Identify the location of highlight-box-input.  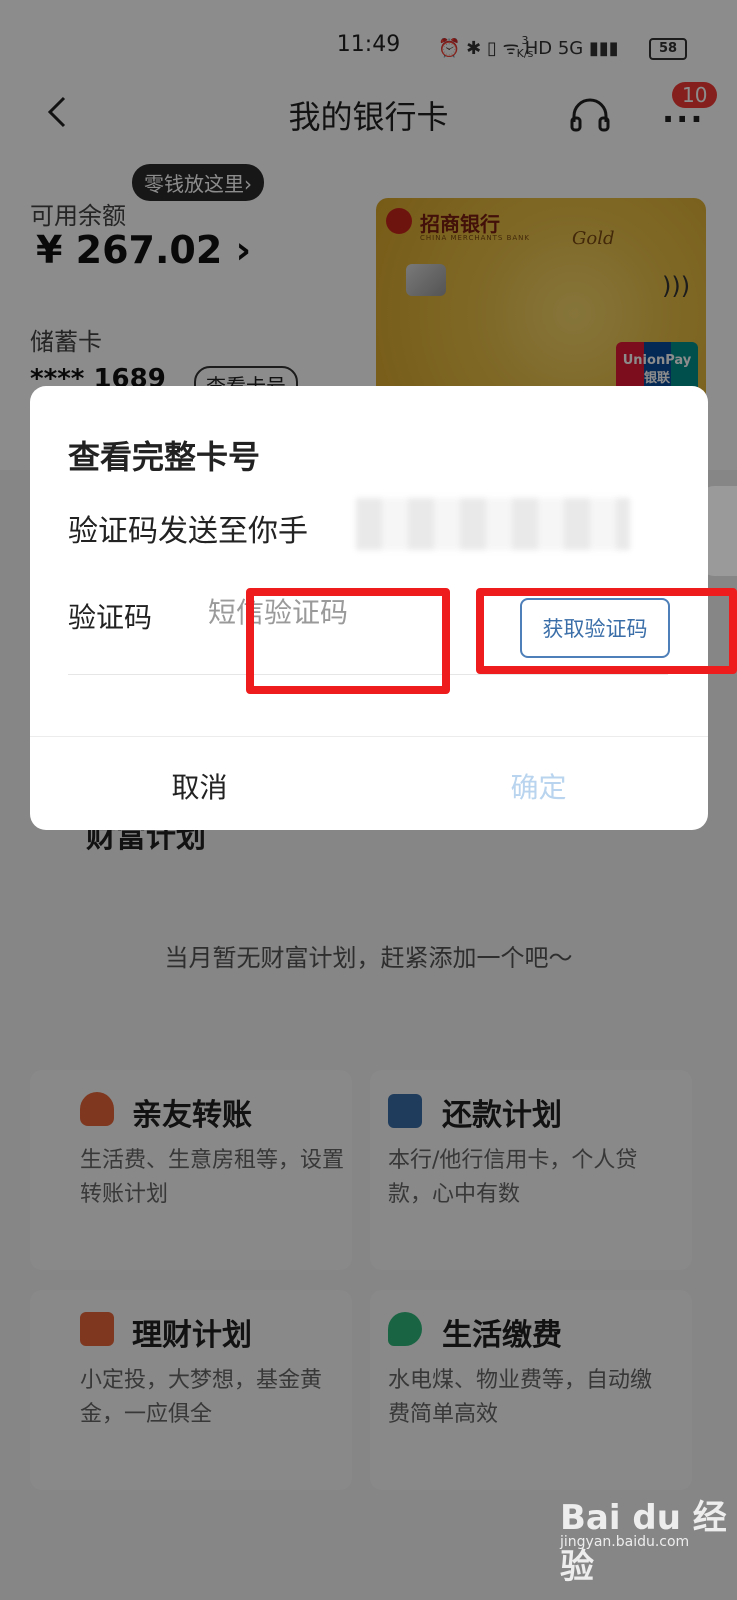
(348, 641).